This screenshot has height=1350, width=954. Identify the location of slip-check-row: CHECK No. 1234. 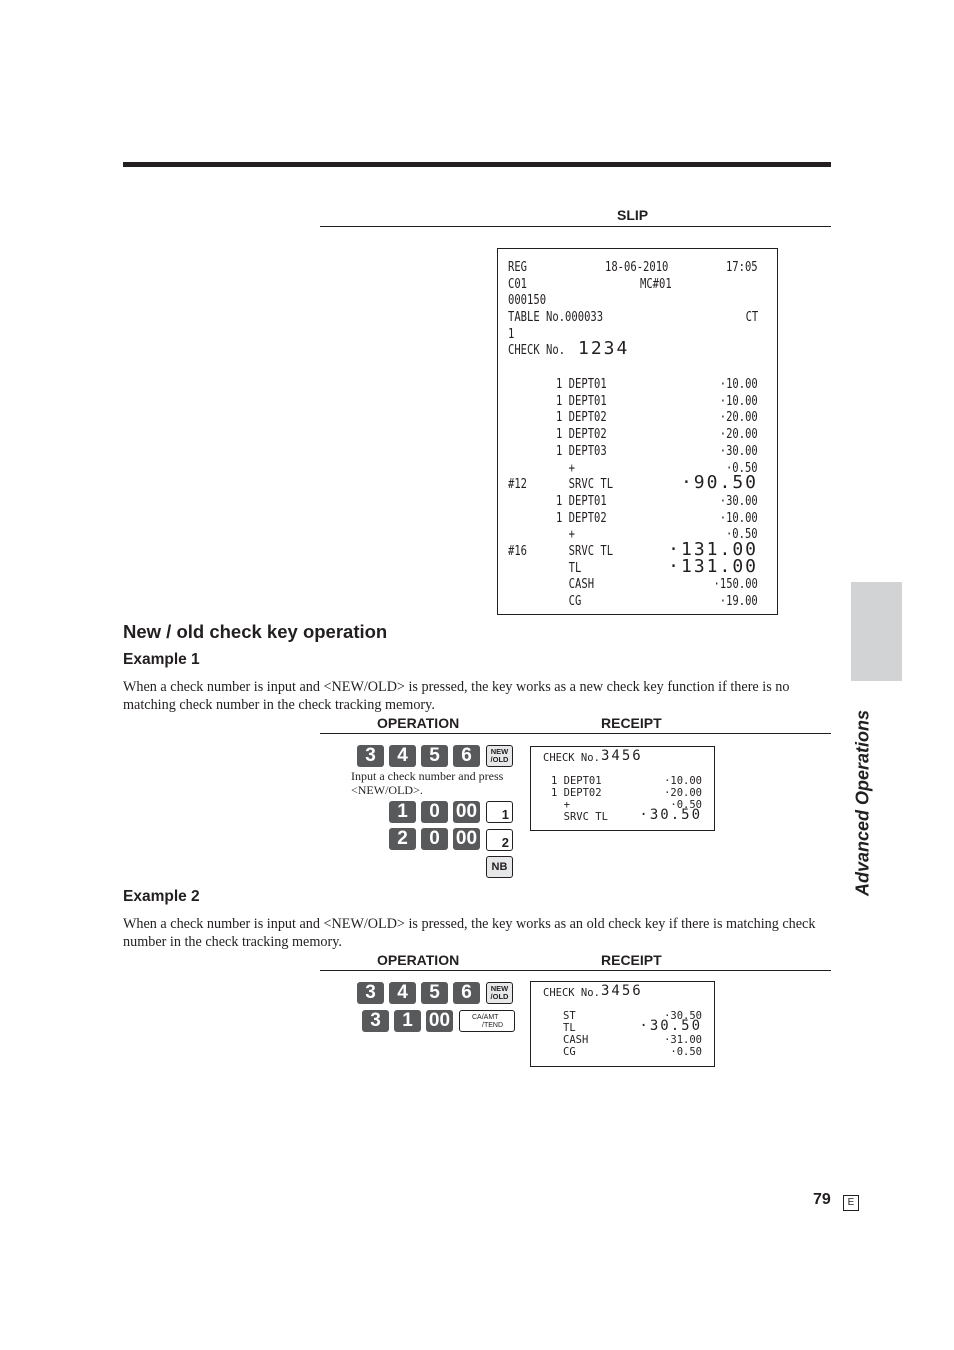
(633, 349).